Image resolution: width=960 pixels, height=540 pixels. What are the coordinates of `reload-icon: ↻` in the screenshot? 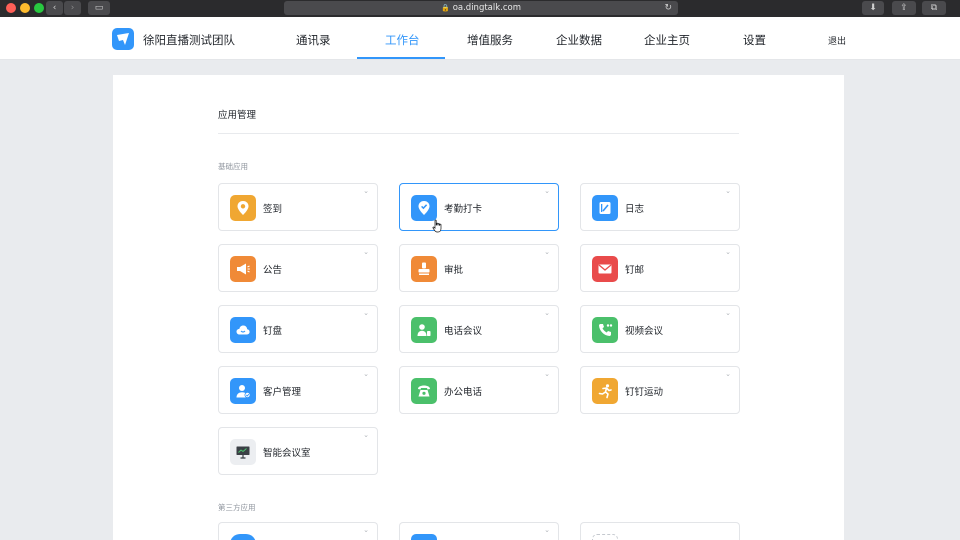 It's located at (668, 8).